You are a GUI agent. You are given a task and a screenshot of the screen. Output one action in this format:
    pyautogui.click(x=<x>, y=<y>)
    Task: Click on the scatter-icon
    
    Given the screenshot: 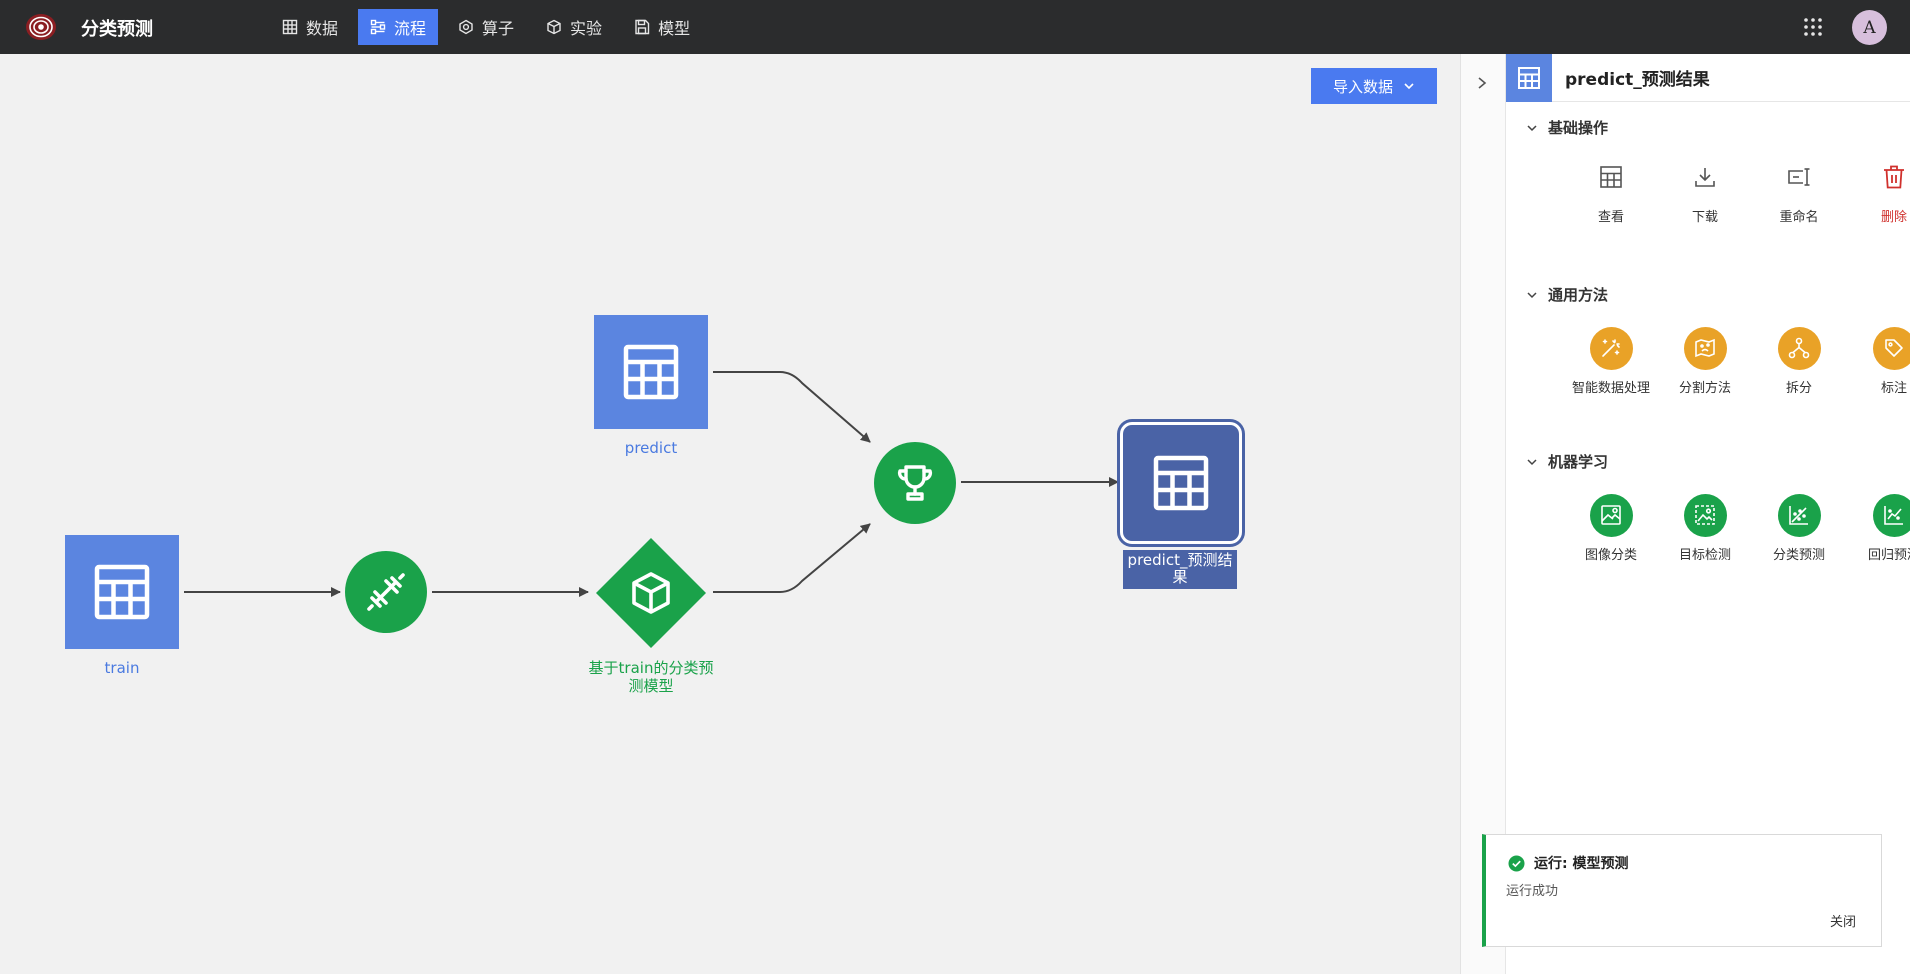 What is the action you would take?
    pyautogui.click(x=1798, y=515)
    